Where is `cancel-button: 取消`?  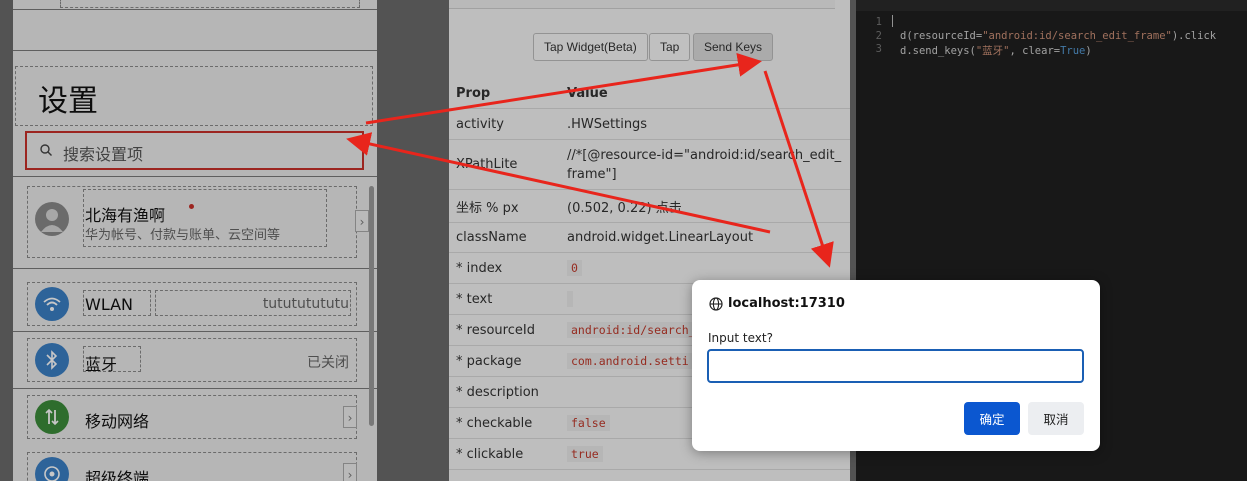 cancel-button: 取消 is located at coordinates (1056, 418).